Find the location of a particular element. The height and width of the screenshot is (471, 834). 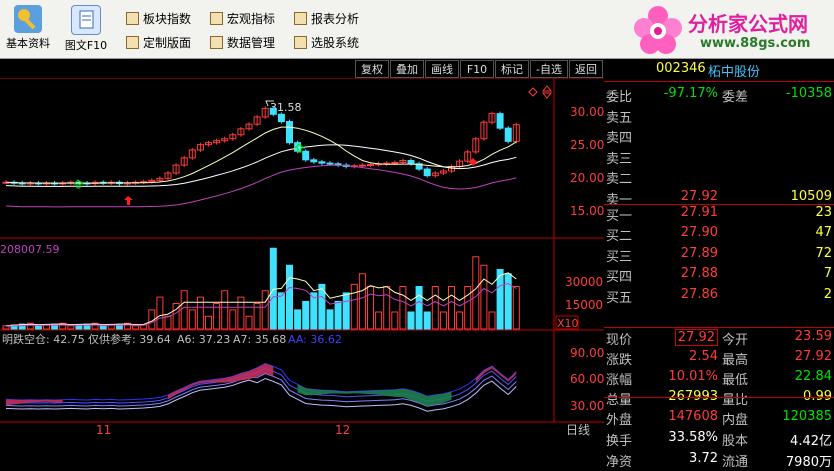

data-management-button: 数据管理 is located at coordinates (242, 42).